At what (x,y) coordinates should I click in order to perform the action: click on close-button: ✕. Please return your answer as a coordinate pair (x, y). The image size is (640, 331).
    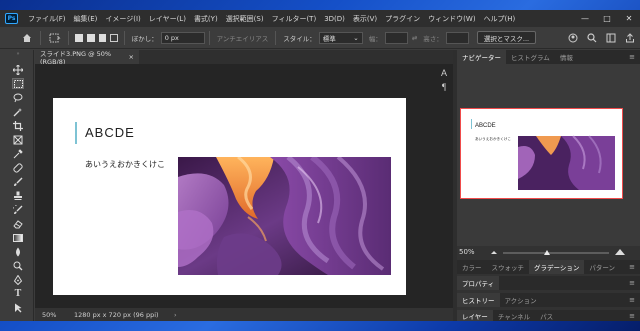
    Looking at the image, I should click on (629, 18).